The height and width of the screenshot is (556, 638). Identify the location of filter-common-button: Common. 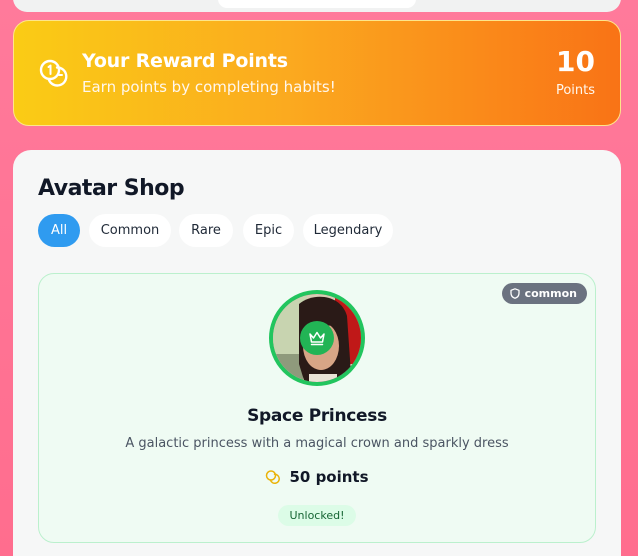
(130, 230).